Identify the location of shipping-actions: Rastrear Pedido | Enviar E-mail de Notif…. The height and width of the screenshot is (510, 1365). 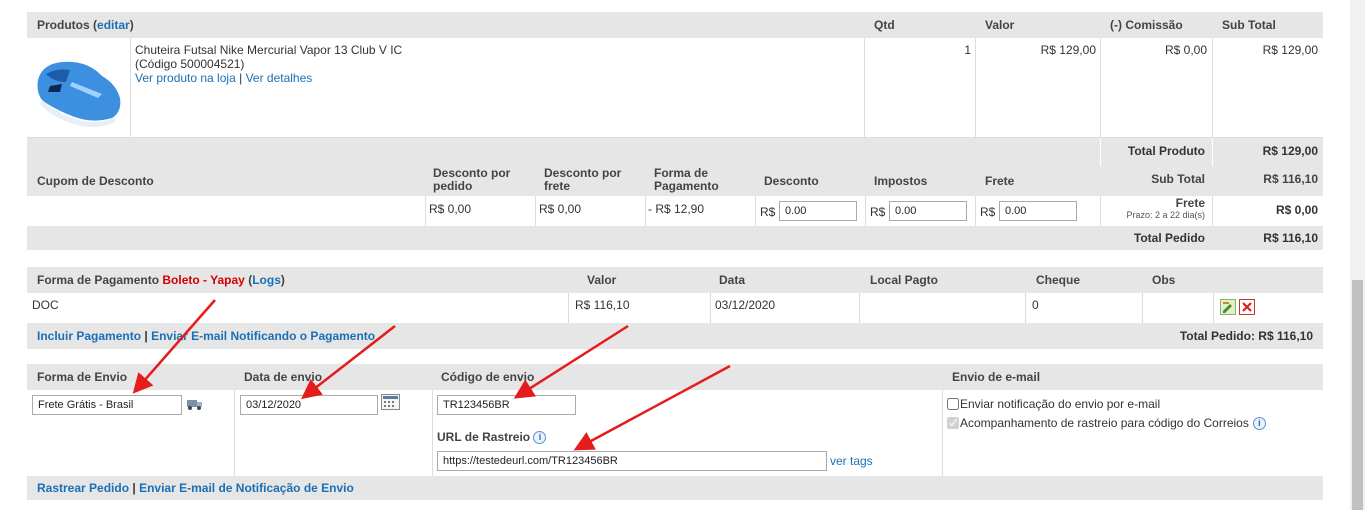
(195, 488).